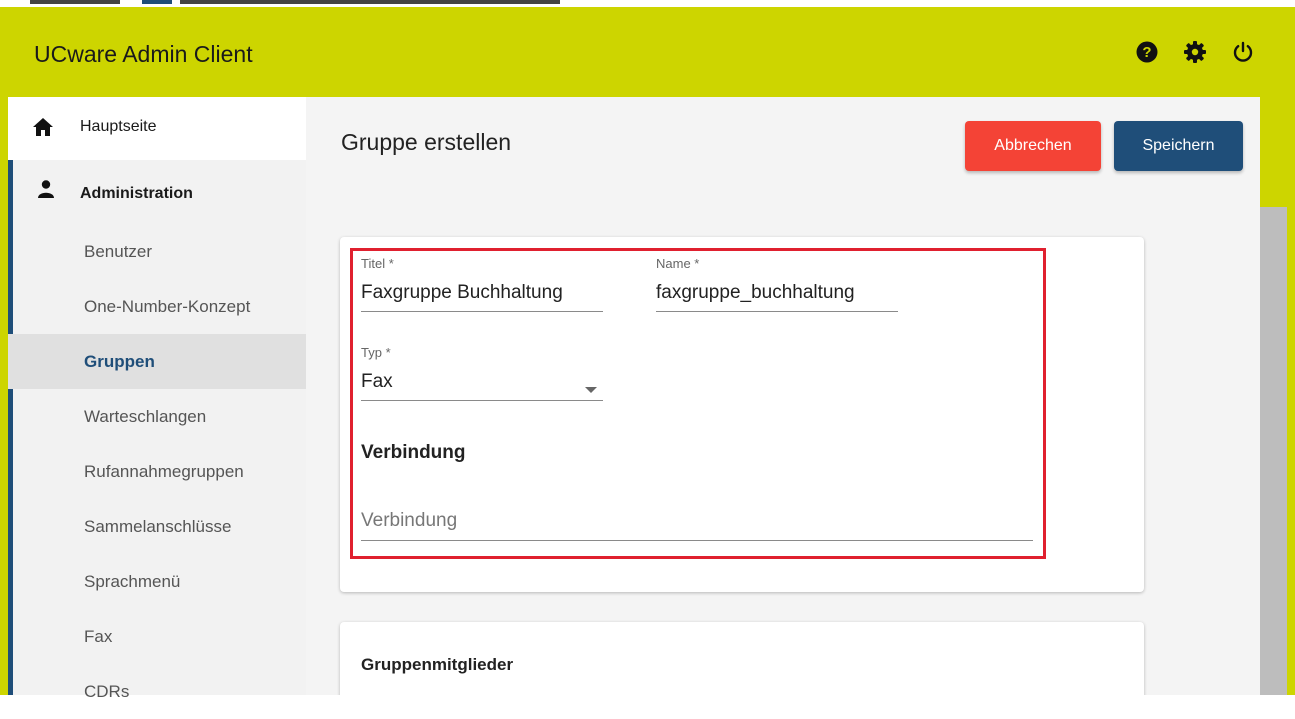  I want to click on titel-underline, so click(482, 311).